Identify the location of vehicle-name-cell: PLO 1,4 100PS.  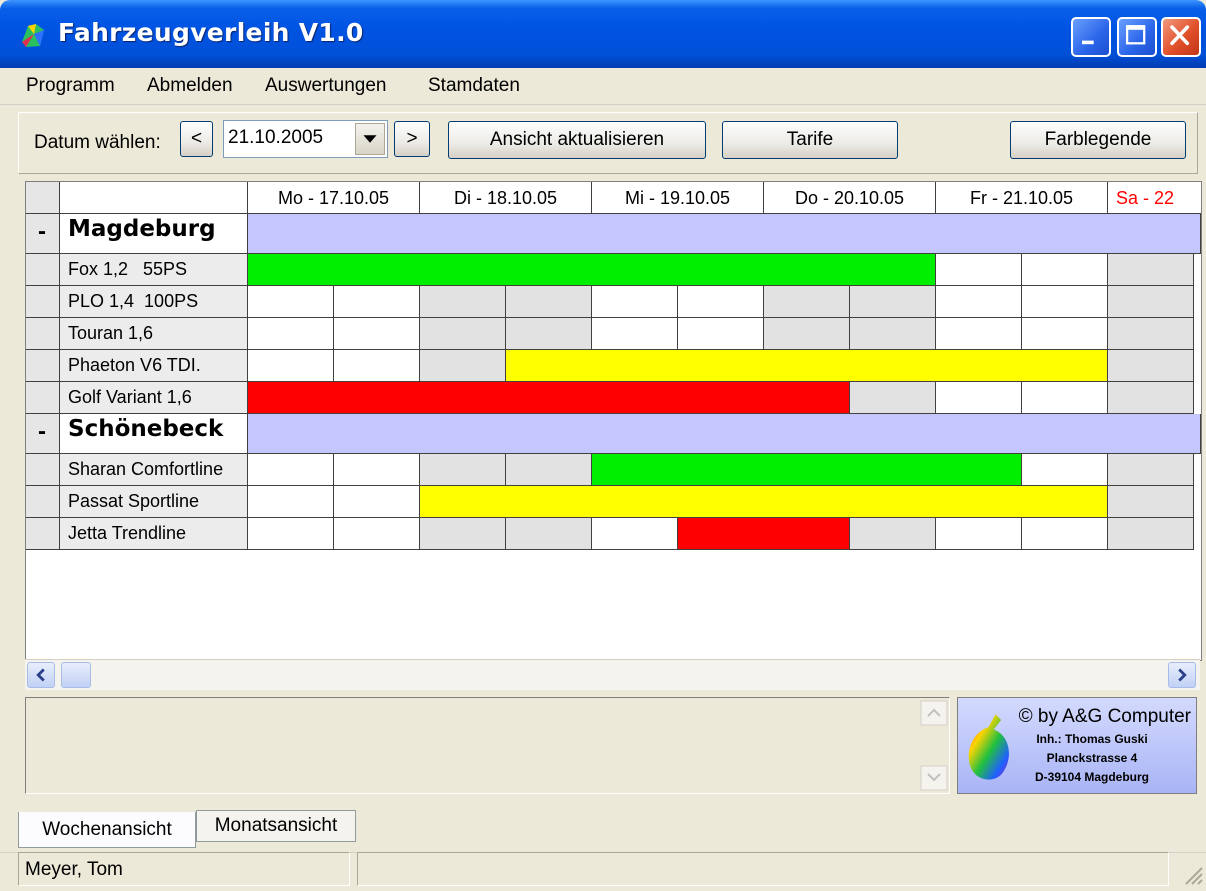
(154, 302).